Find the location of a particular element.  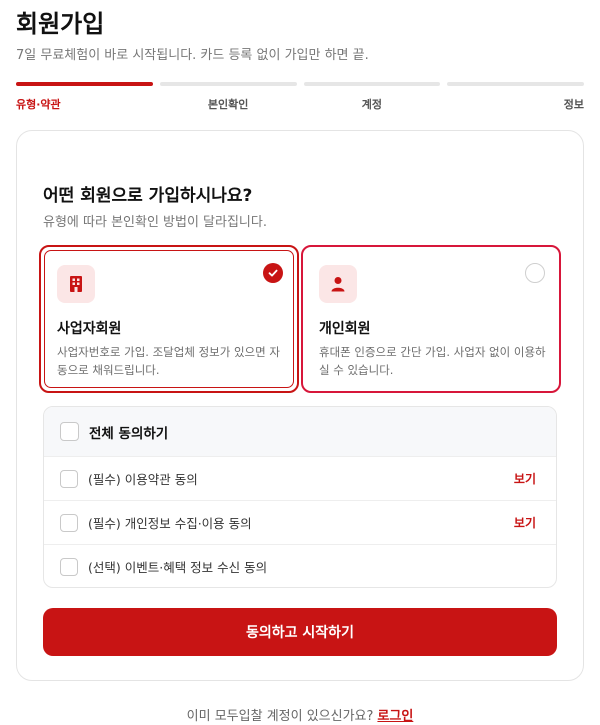

signup-progress: 유형·약관 본인확인 계정 정보 is located at coordinates (300, 97).